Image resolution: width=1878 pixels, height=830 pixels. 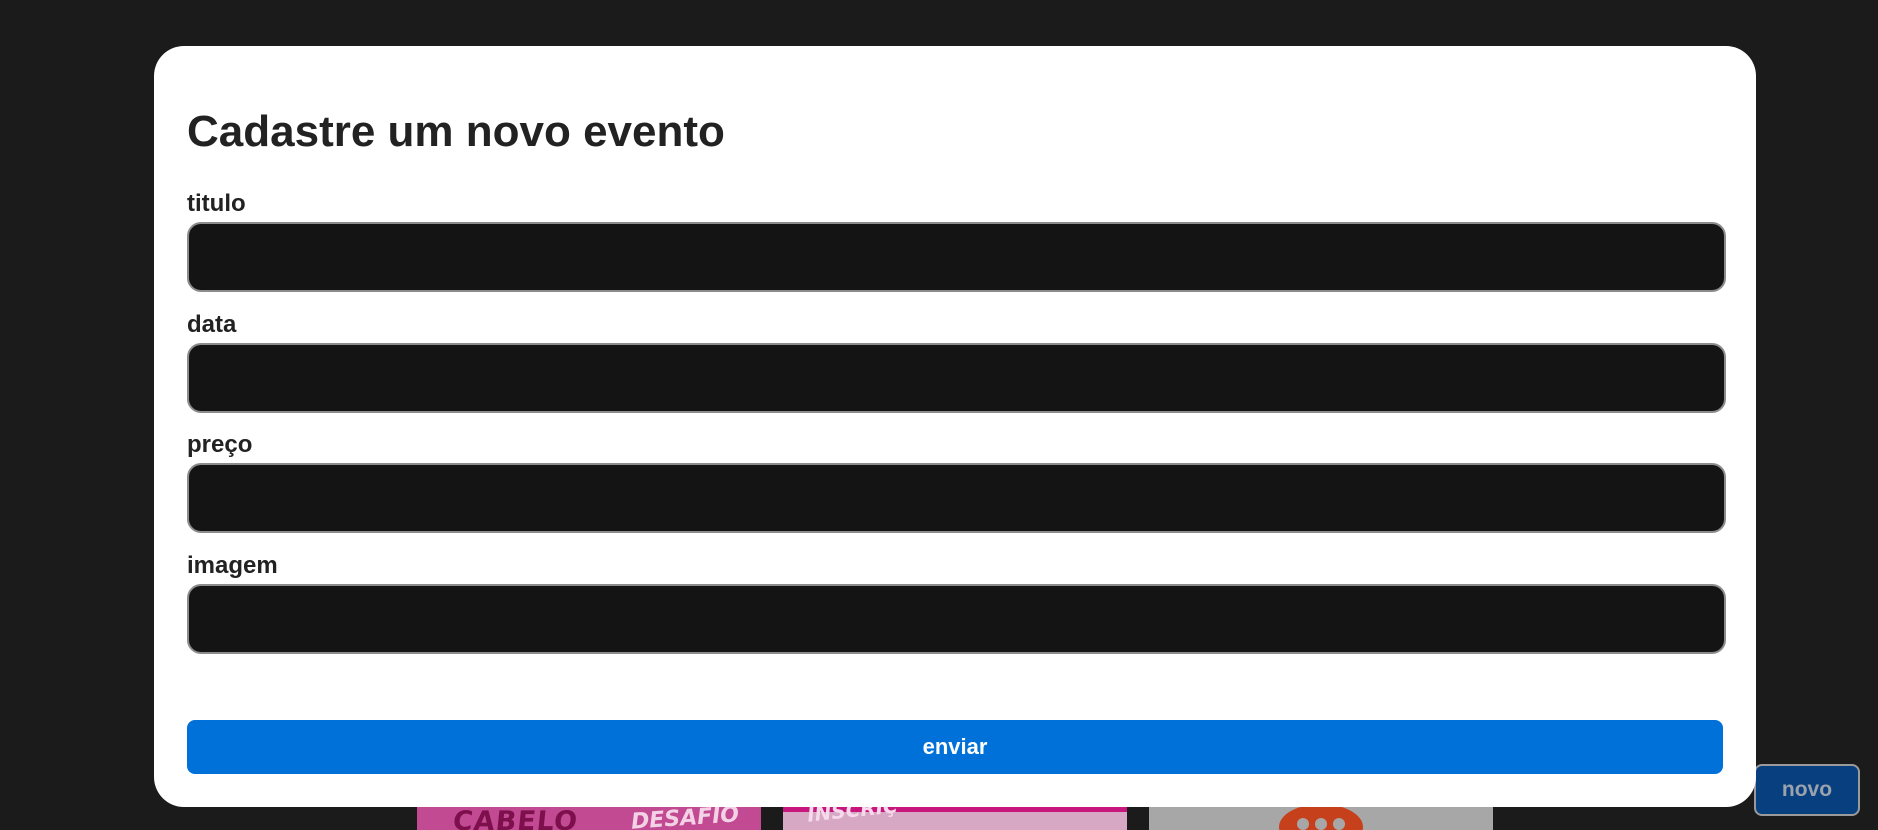 What do you see at coordinates (955, 747) in the screenshot?
I see `submit-button: enviar` at bounding box center [955, 747].